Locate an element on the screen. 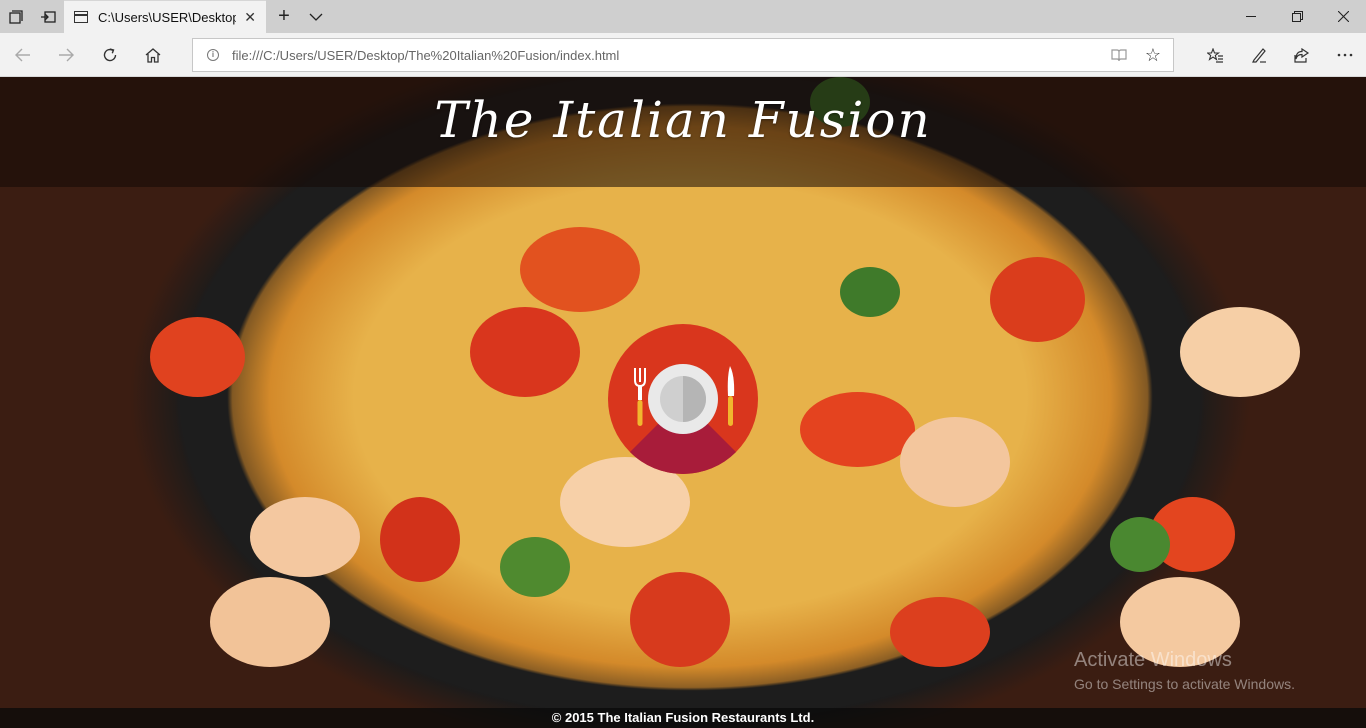 The width and height of the screenshot is (1366, 728). web-note-pen-icon is located at coordinates (1258, 55).